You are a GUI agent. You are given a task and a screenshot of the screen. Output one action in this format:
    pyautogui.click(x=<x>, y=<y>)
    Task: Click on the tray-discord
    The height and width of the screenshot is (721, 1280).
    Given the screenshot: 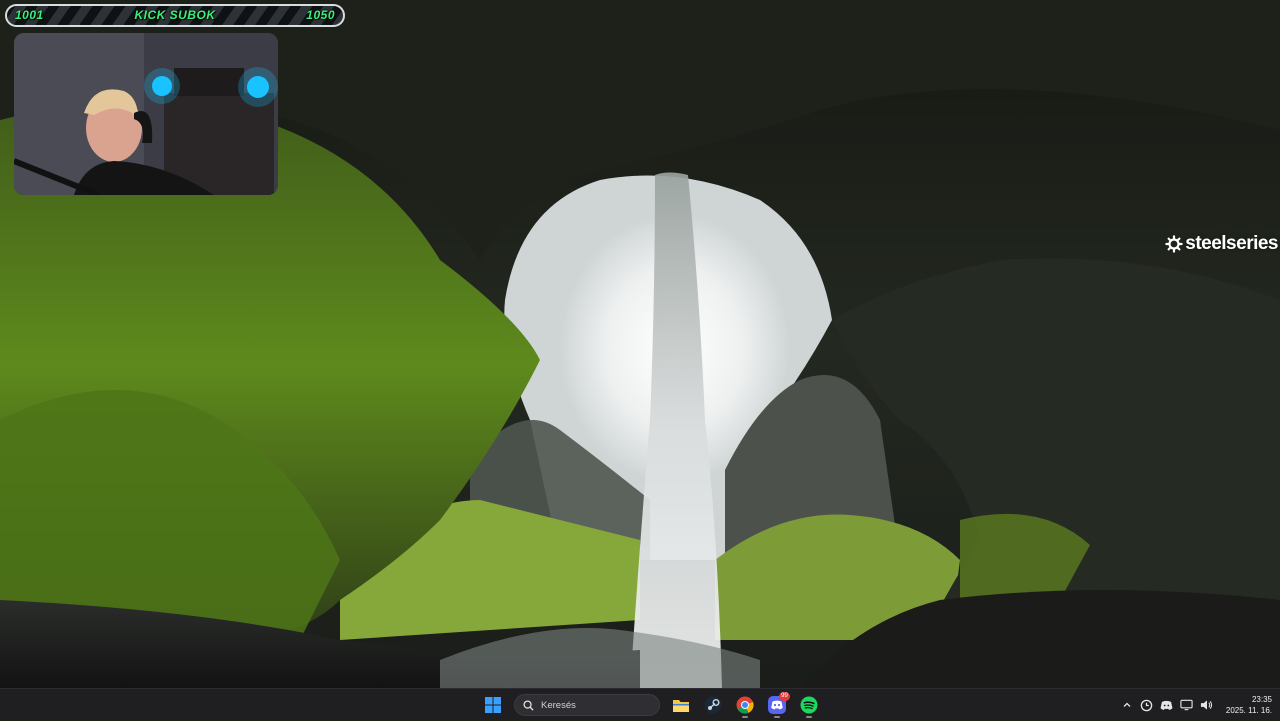 What is the action you would take?
    pyautogui.click(x=1167, y=705)
    